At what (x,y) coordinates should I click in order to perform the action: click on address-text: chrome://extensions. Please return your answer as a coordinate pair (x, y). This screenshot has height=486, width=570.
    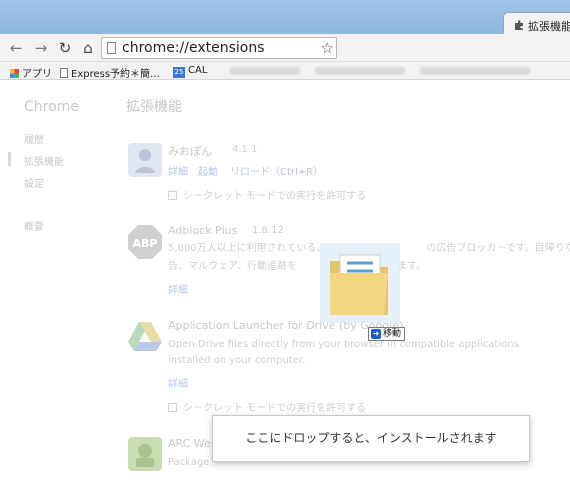
    Looking at the image, I should click on (193, 48).